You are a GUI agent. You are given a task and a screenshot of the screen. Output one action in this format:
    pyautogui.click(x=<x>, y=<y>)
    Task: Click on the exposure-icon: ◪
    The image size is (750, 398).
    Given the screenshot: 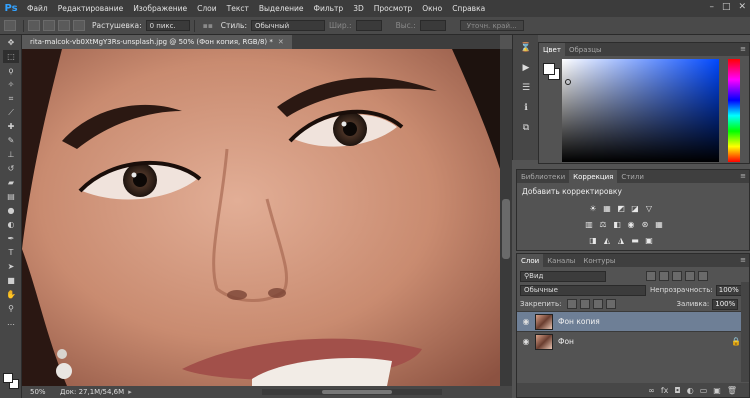 What is the action you would take?
    pyautogui.click(x=635, y=208)
    